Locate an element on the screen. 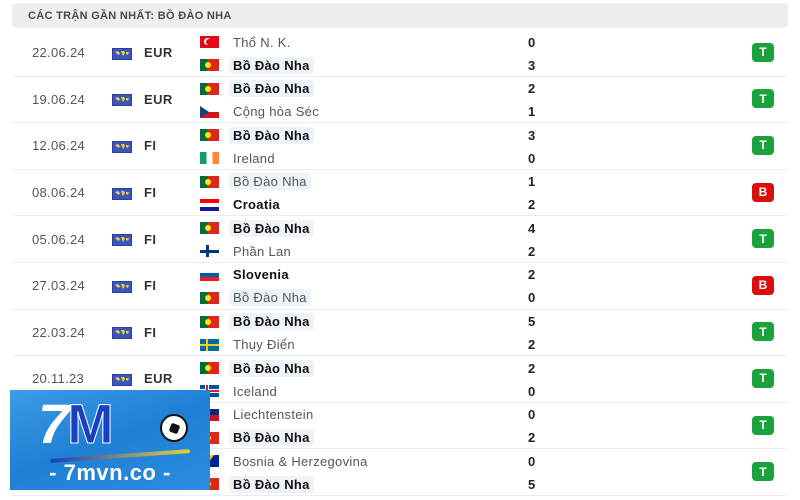  away-team: Iceland is located at coordinates (240, 391).